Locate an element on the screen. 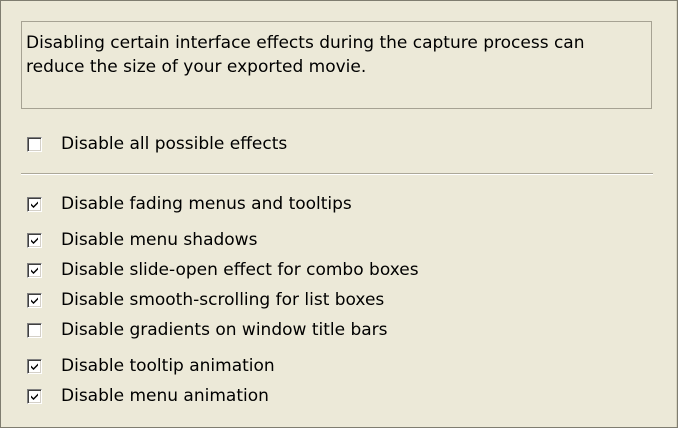 Image resolution: width=698 pixels, height=445 pixels. menu-shadows-label: Disable menu shadows is located at coordinates (159, 240).